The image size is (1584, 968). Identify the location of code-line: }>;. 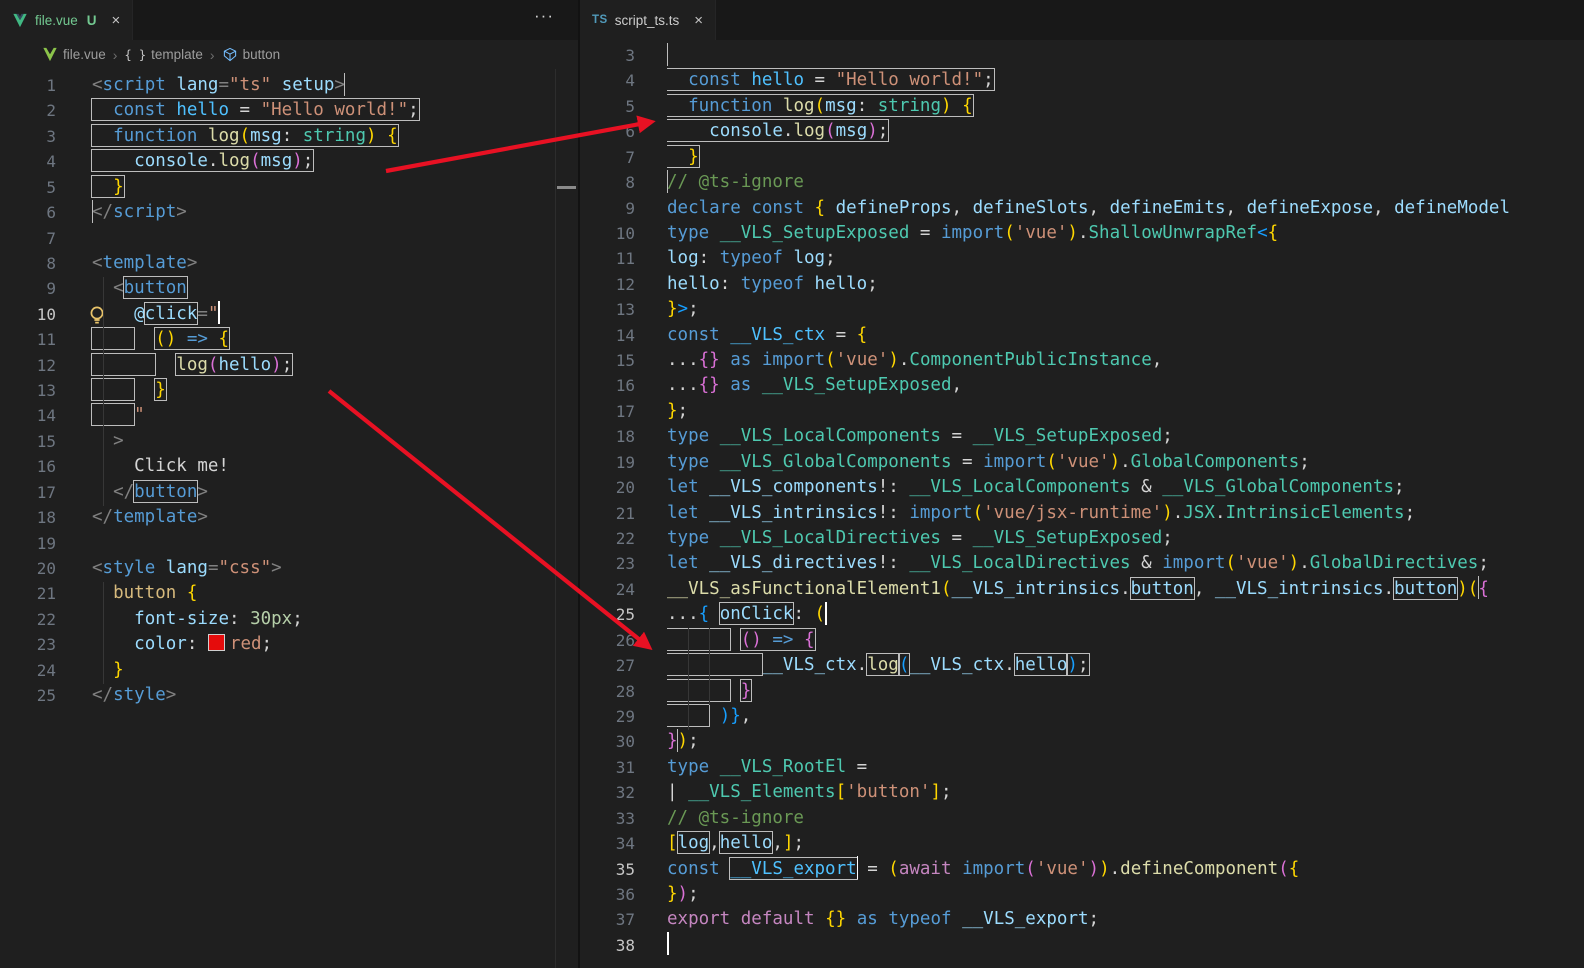
(1125, 309).